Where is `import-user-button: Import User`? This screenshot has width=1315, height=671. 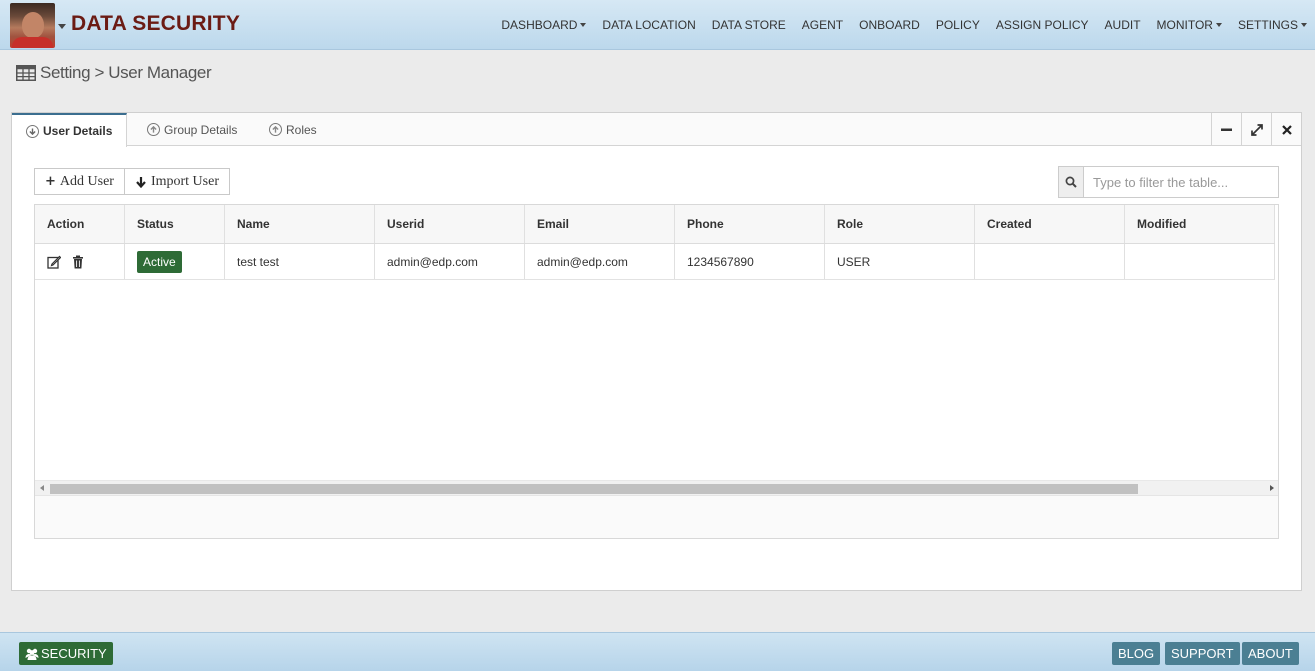
import-user-button: Import User is located at coordinates (177, 181).